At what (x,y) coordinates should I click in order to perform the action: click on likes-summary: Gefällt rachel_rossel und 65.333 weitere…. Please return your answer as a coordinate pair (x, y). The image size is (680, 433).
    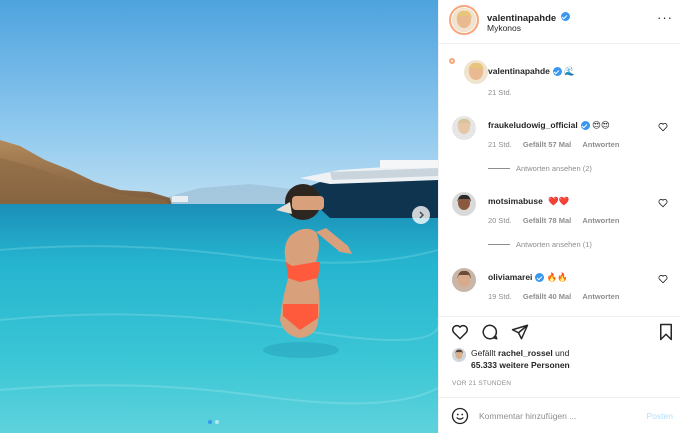
    Looking at the image, I should click on (520, 359).